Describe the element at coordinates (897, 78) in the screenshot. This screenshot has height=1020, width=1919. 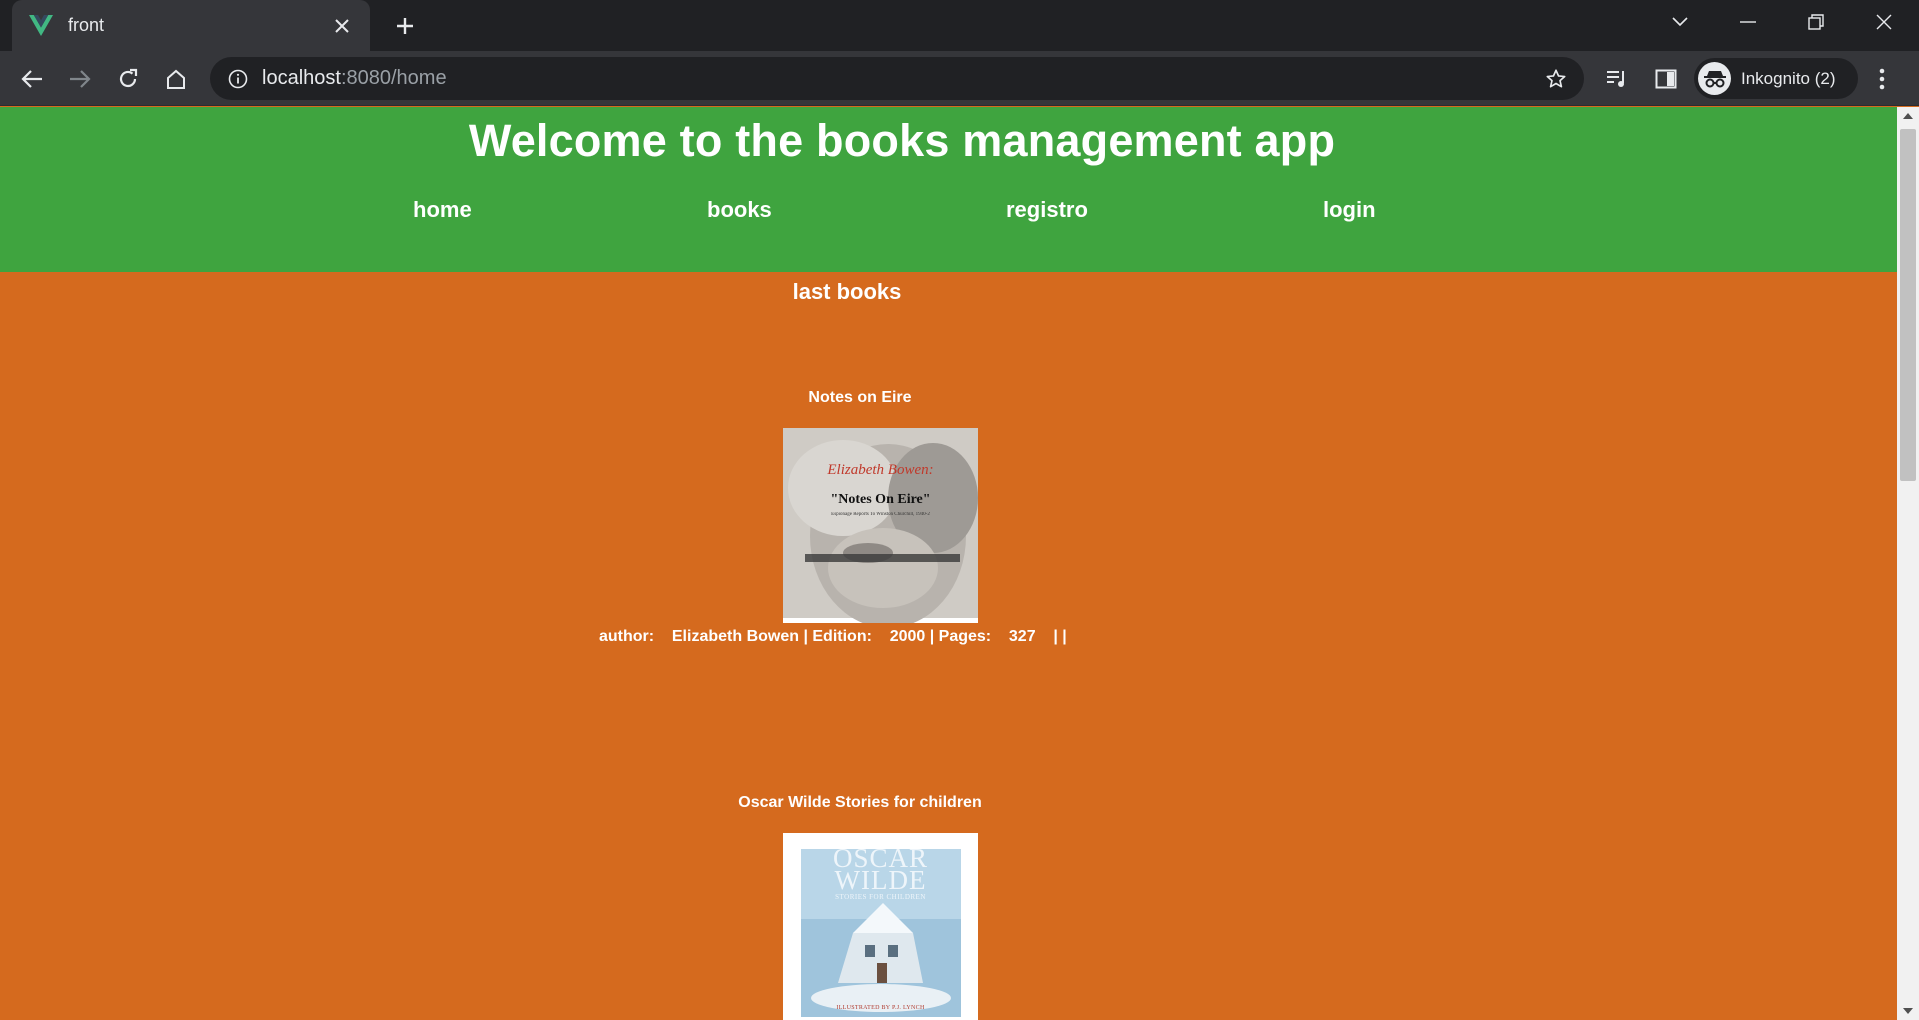
I see `address-bar: localhost :8080/home` at that location.